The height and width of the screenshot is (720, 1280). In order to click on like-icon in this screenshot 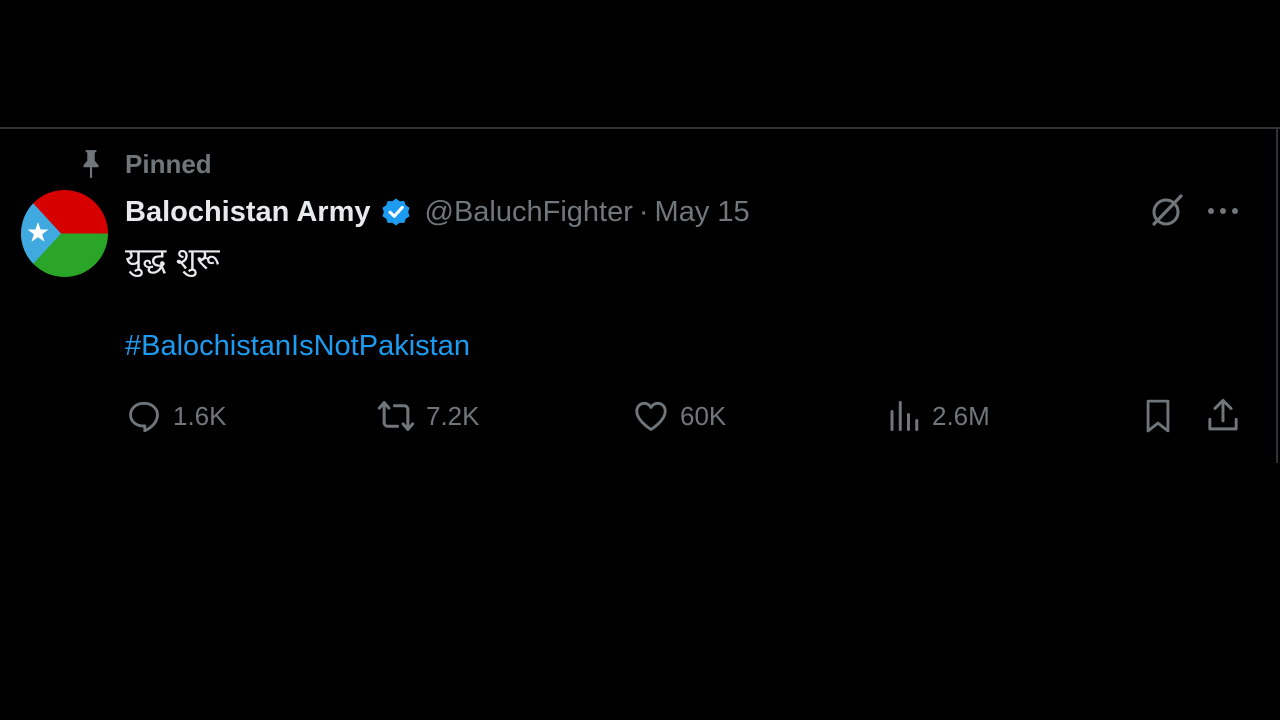, I will do `click(651, 416)`.